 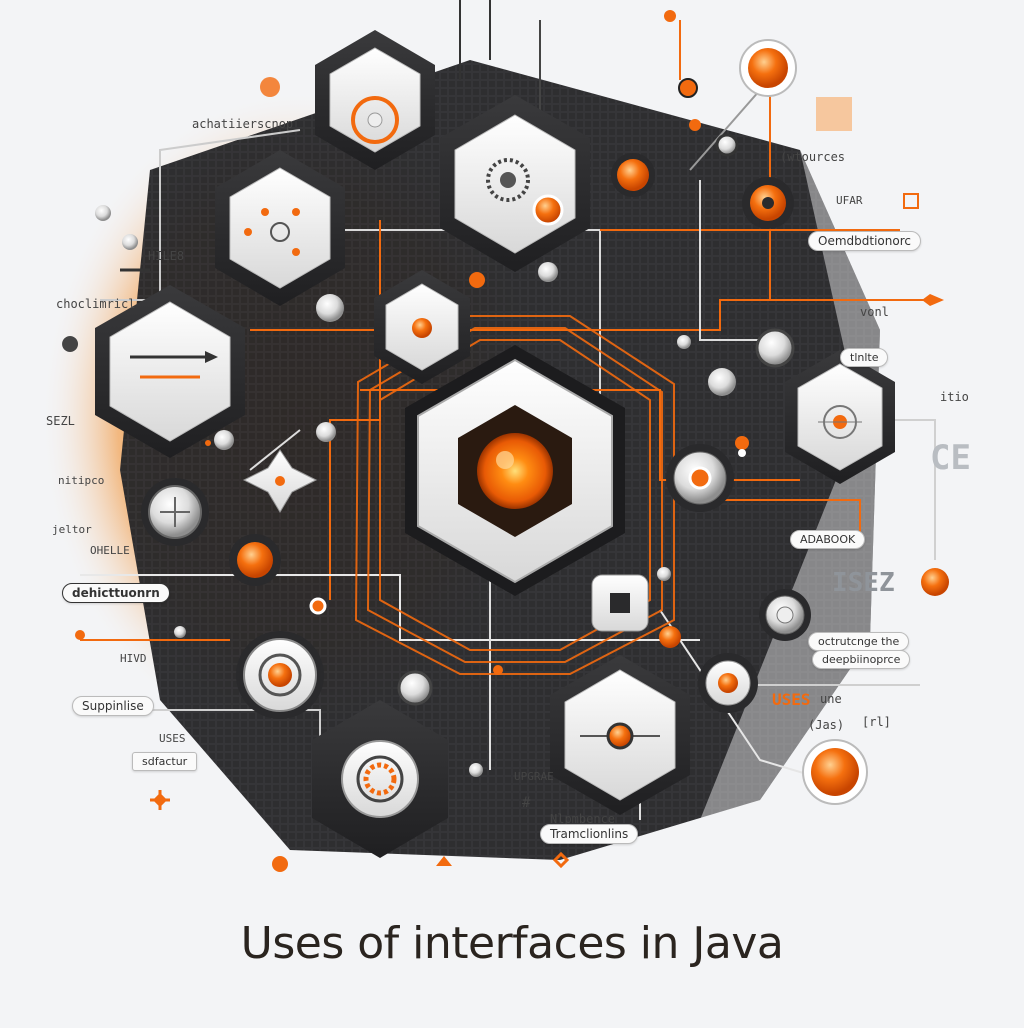 What do you see at coordinates (950, 458) in the screenshot?
I see `label-ce: CE` at bounding box center [950, 458].